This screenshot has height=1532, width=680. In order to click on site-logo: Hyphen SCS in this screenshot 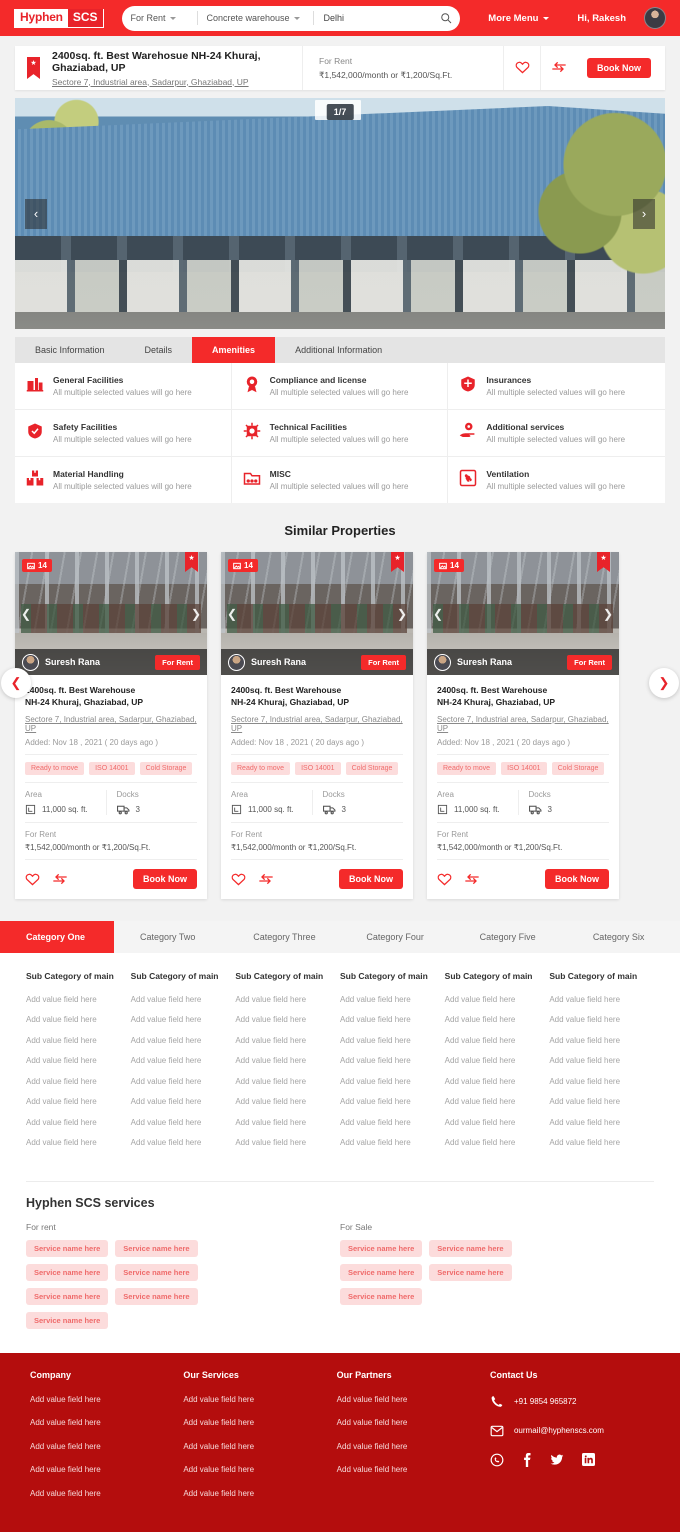, I will do `click(59, 18)`.